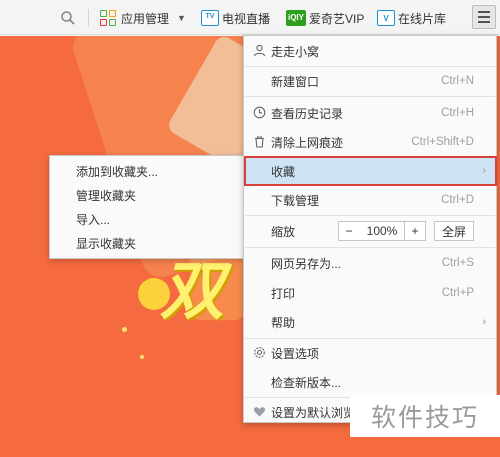  Describe the element at coordinates (259, 142) in the screenshot. I see `trash-icon` at that location.